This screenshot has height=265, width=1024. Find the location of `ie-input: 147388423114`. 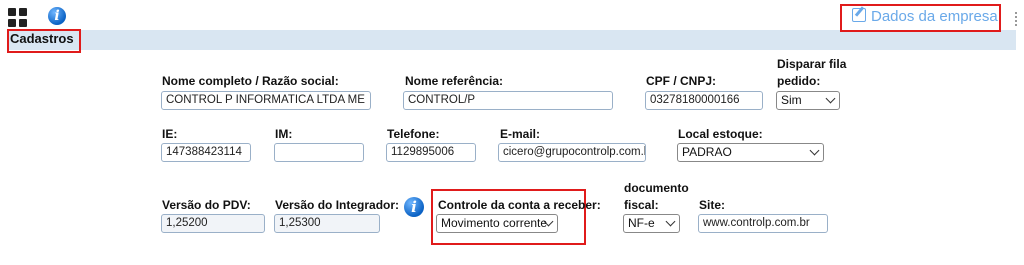

ie-input: 147388423114 is located at coordinates (206, 152).